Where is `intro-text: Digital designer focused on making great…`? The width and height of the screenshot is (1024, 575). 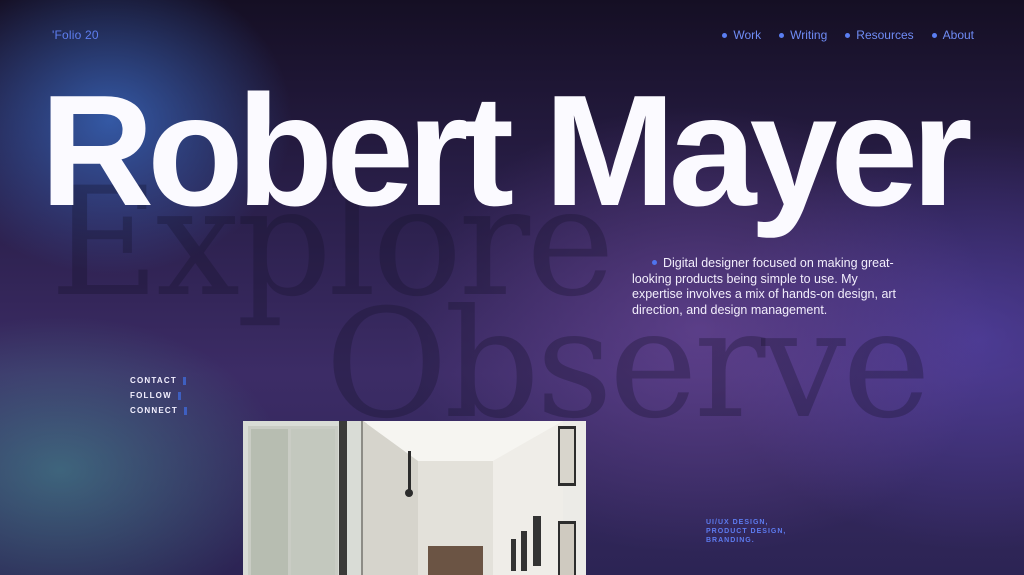 intro-text: Digital designer focused on making great… is located at coordinates (764, 286).